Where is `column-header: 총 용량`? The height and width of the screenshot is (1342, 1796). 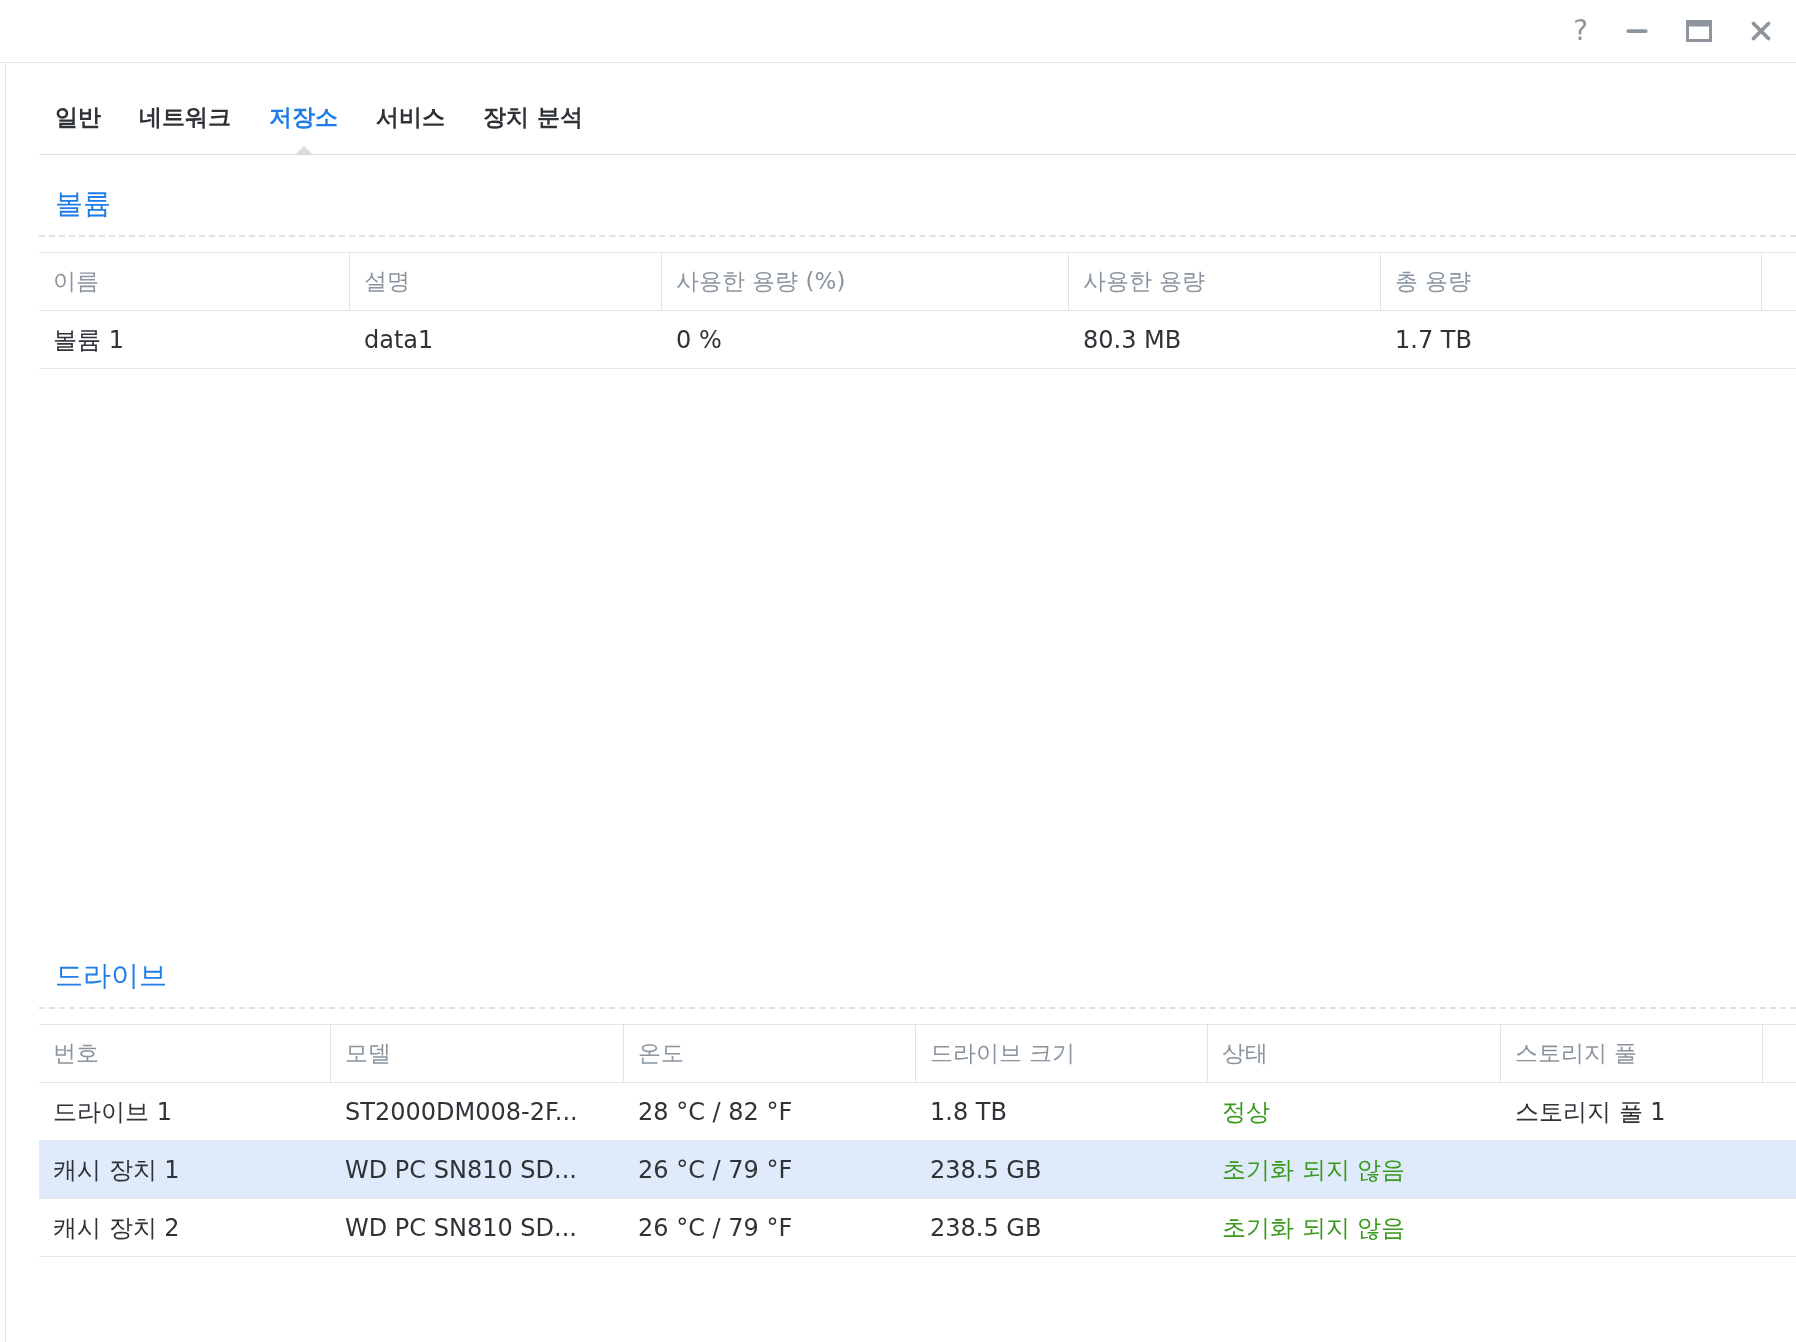 column-header: 총 용량 is located at coordinates (1571, 281).